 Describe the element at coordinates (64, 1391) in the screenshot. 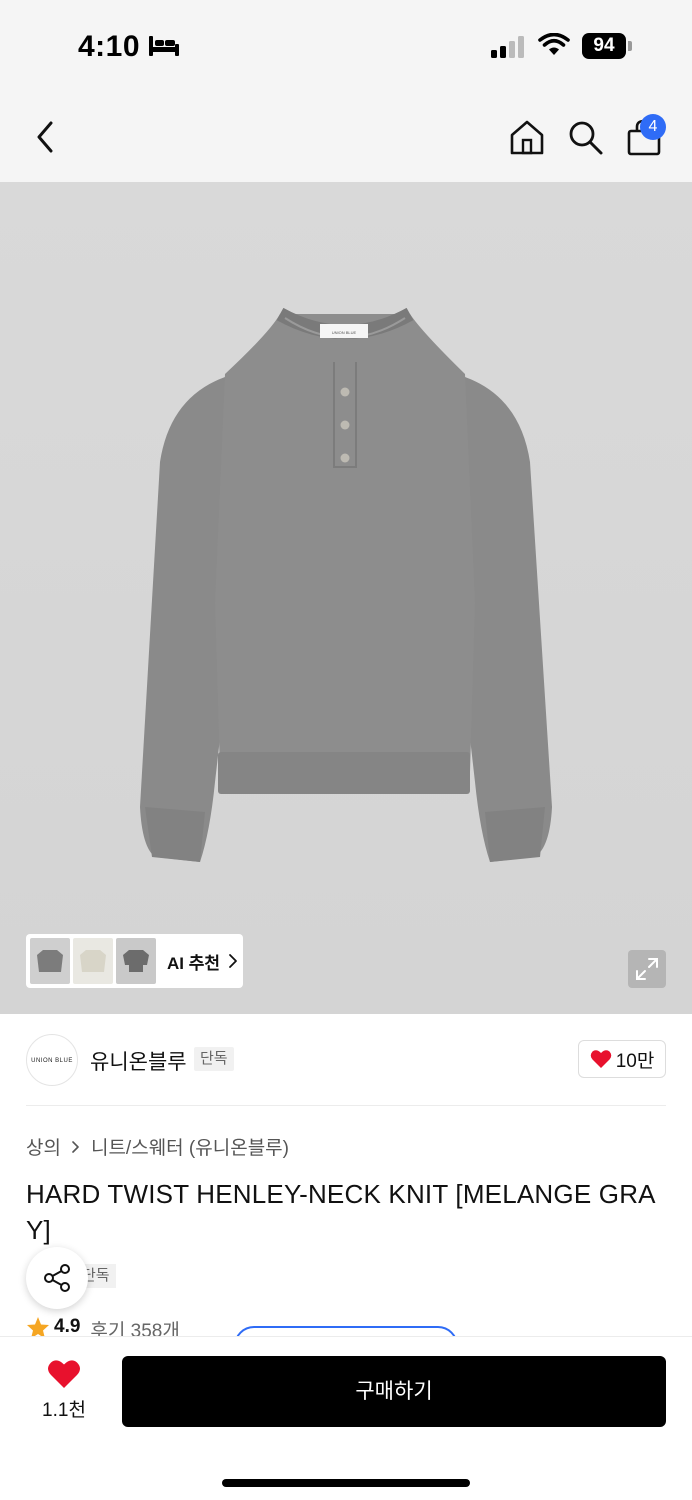

I see `like-button: 1.1천` at that location.